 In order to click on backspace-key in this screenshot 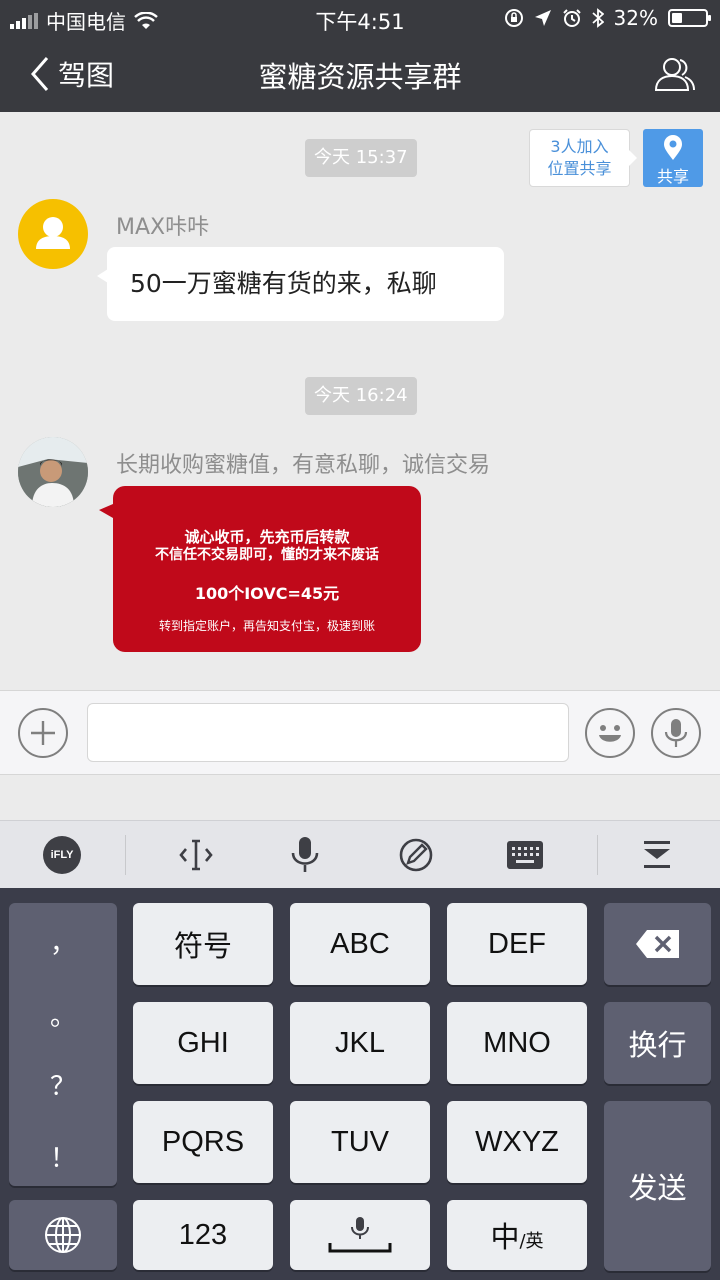, I will do `click(657, 944)`.